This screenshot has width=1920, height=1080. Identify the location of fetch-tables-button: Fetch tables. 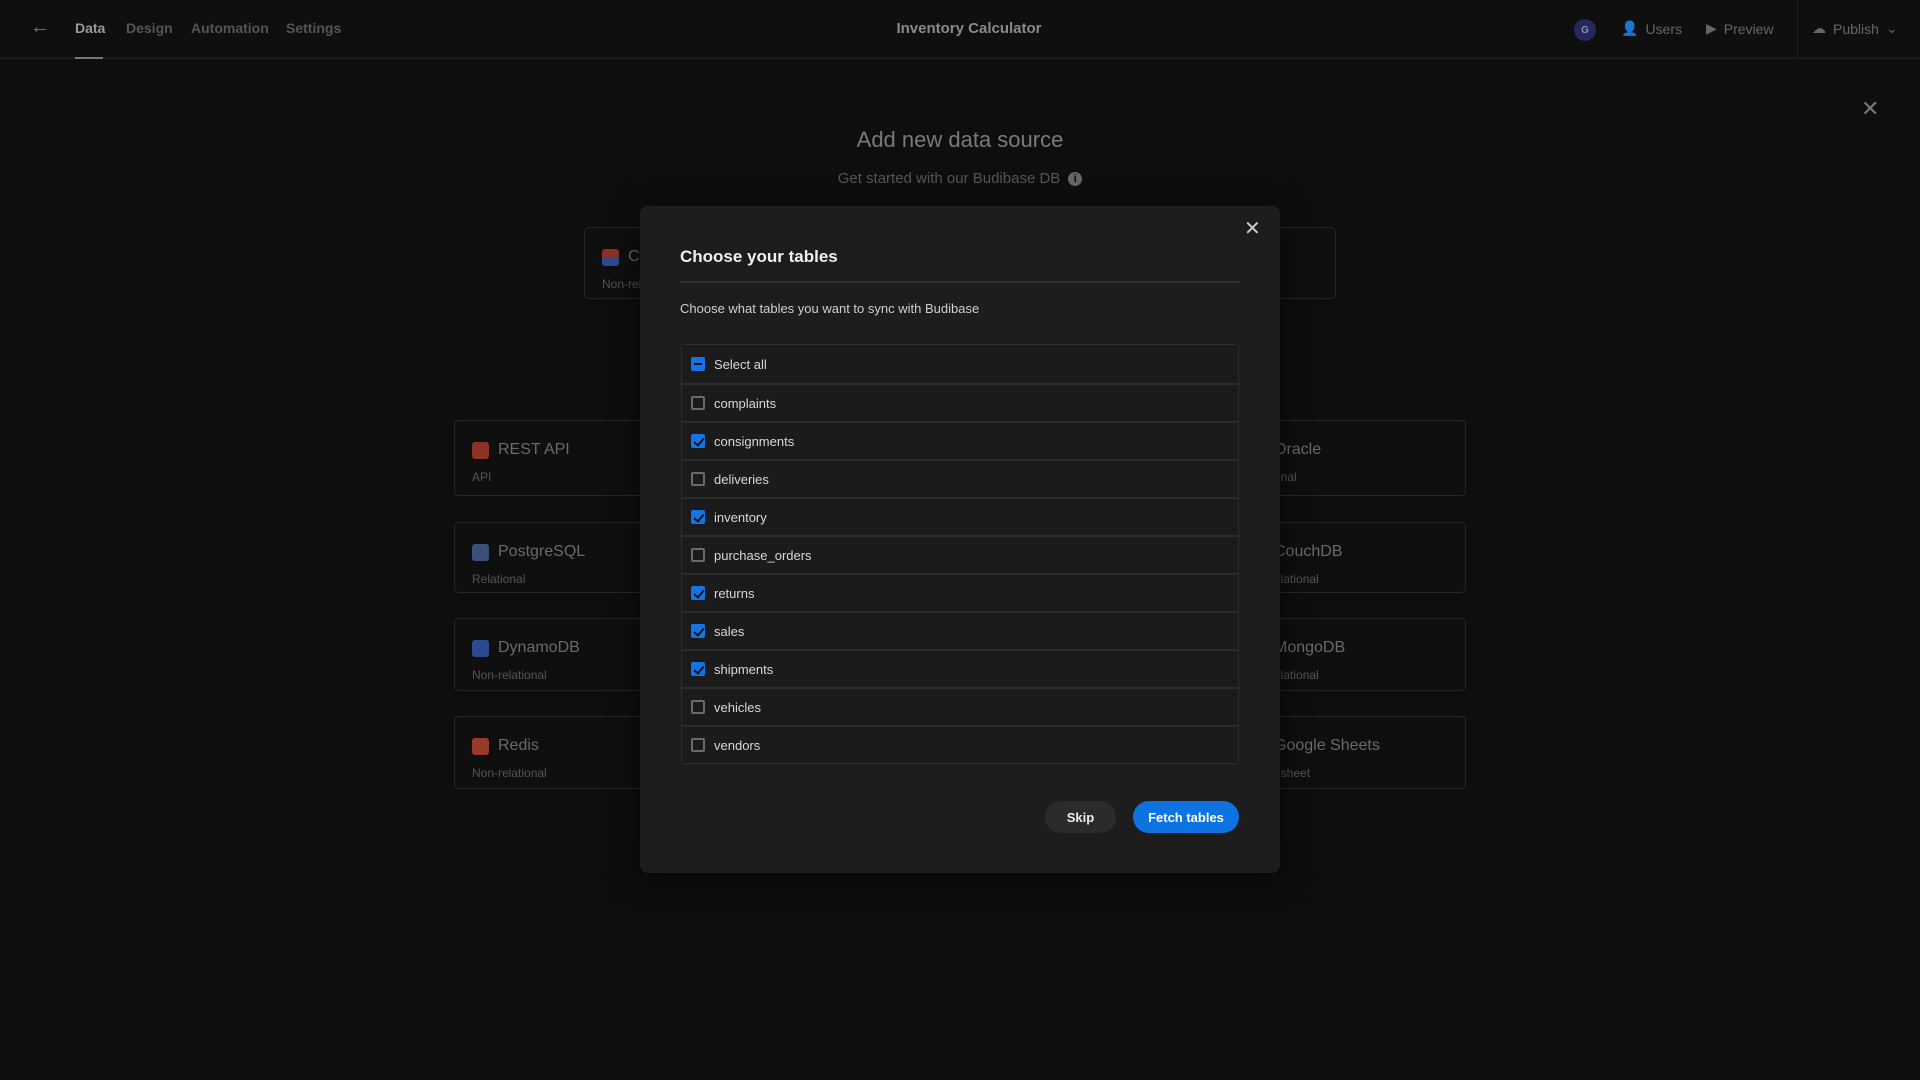
(1186, 817).